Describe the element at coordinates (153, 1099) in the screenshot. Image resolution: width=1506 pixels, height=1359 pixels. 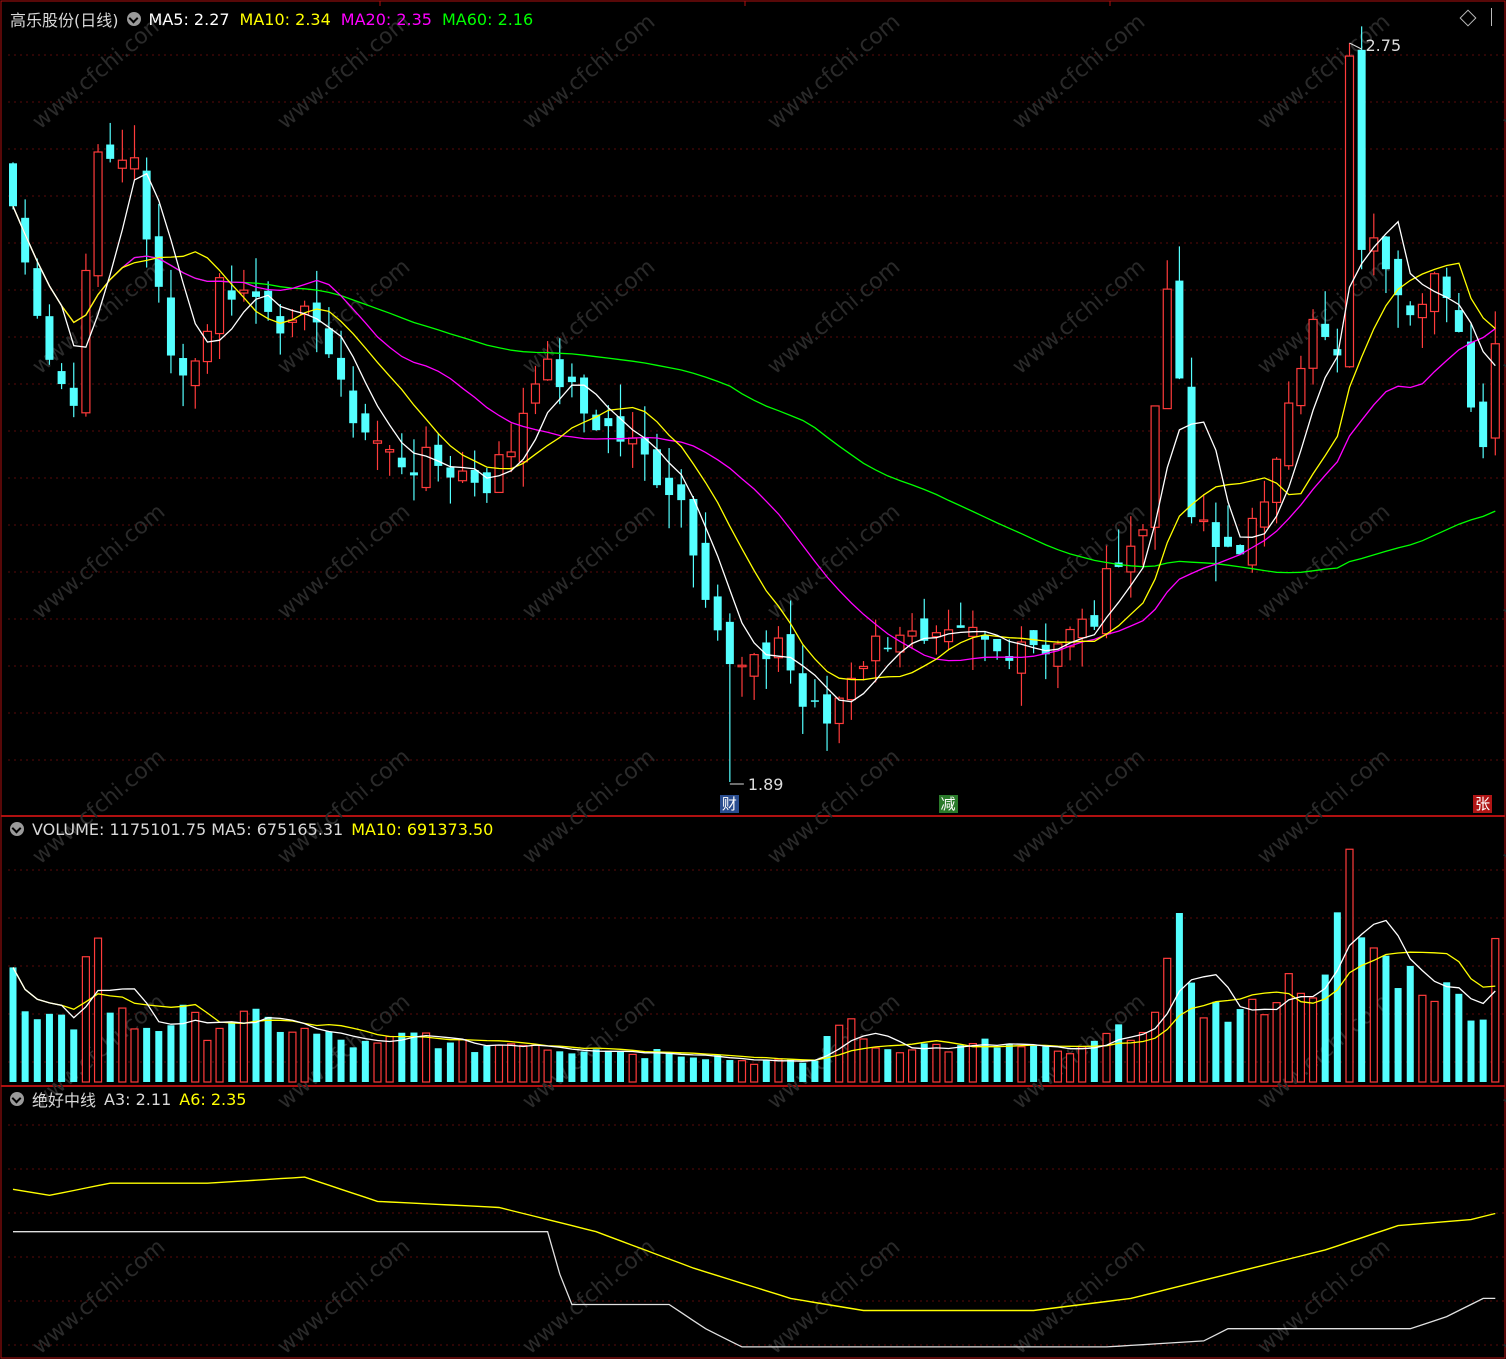
I see `a3-value: 2.11` at that location.